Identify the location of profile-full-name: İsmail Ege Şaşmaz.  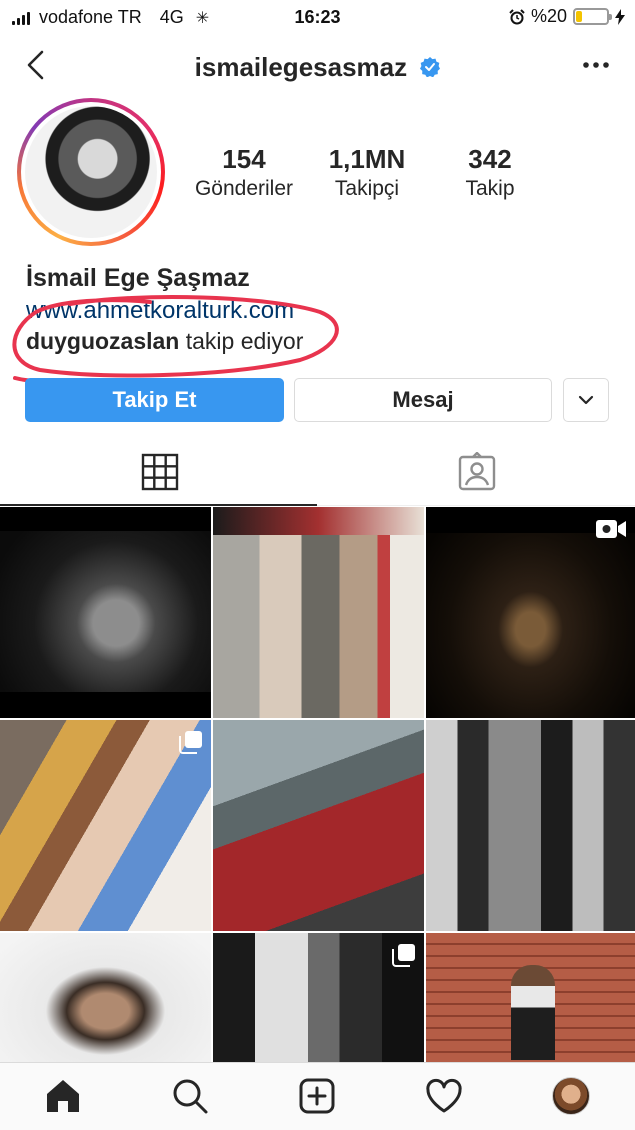
(138, 278).